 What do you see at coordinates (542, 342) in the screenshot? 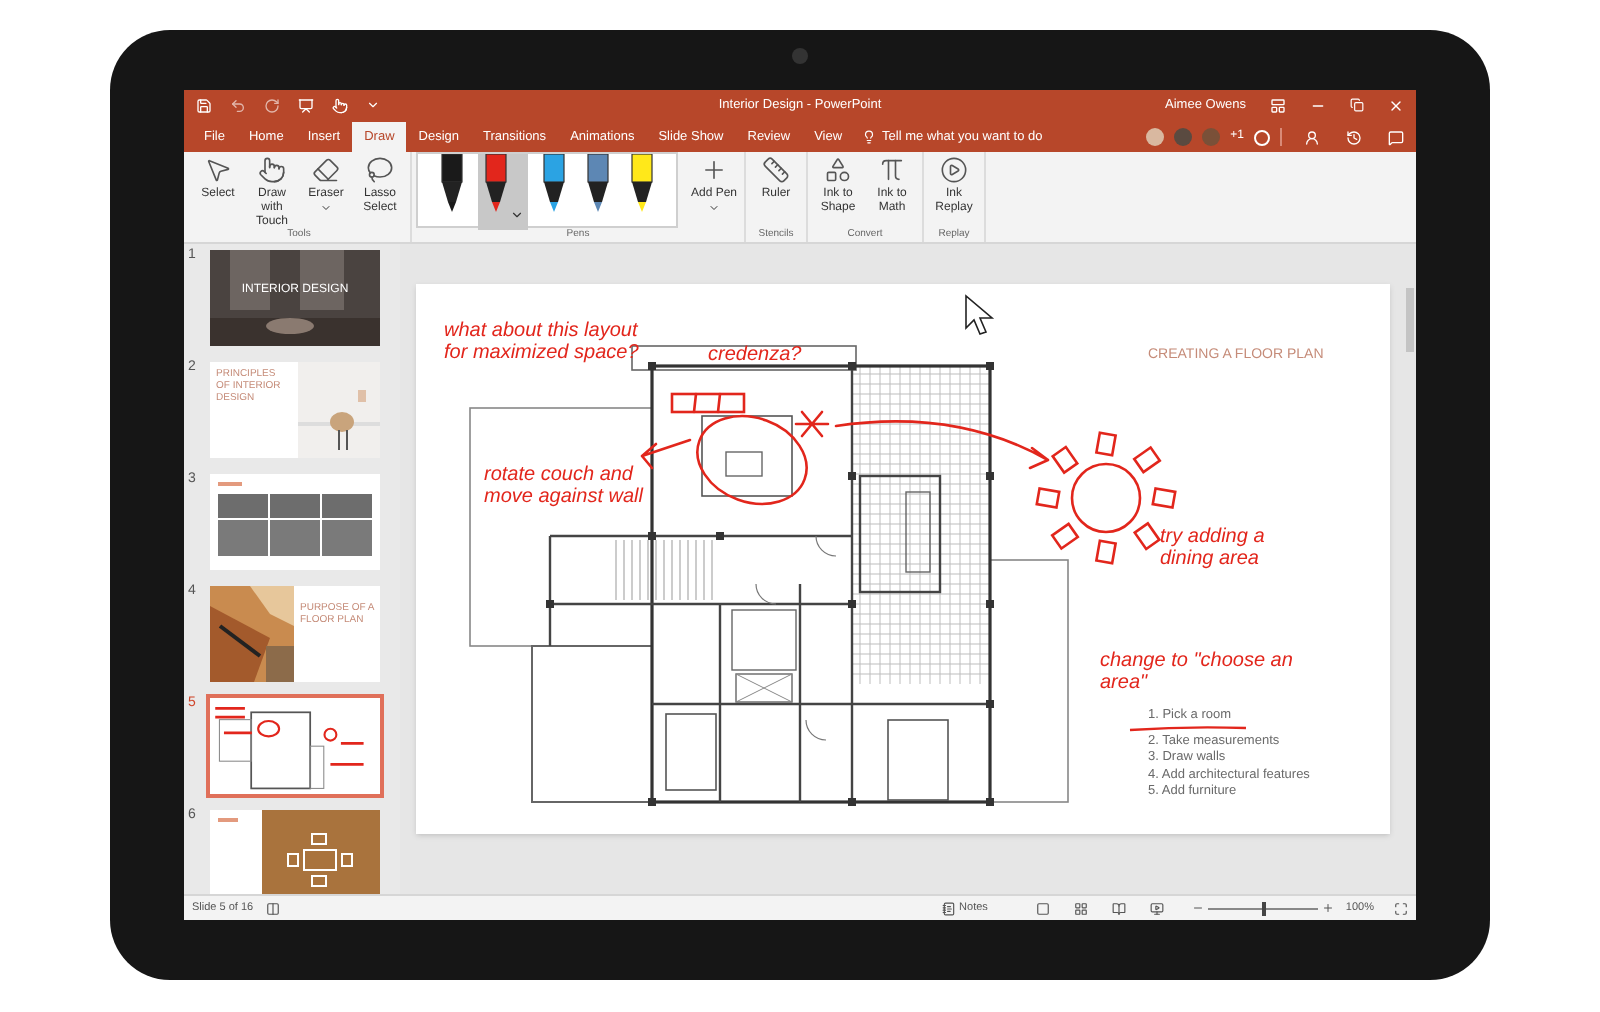
I see `ink-note: what about this layout for maximized space?` at bounding box center [542, 342].